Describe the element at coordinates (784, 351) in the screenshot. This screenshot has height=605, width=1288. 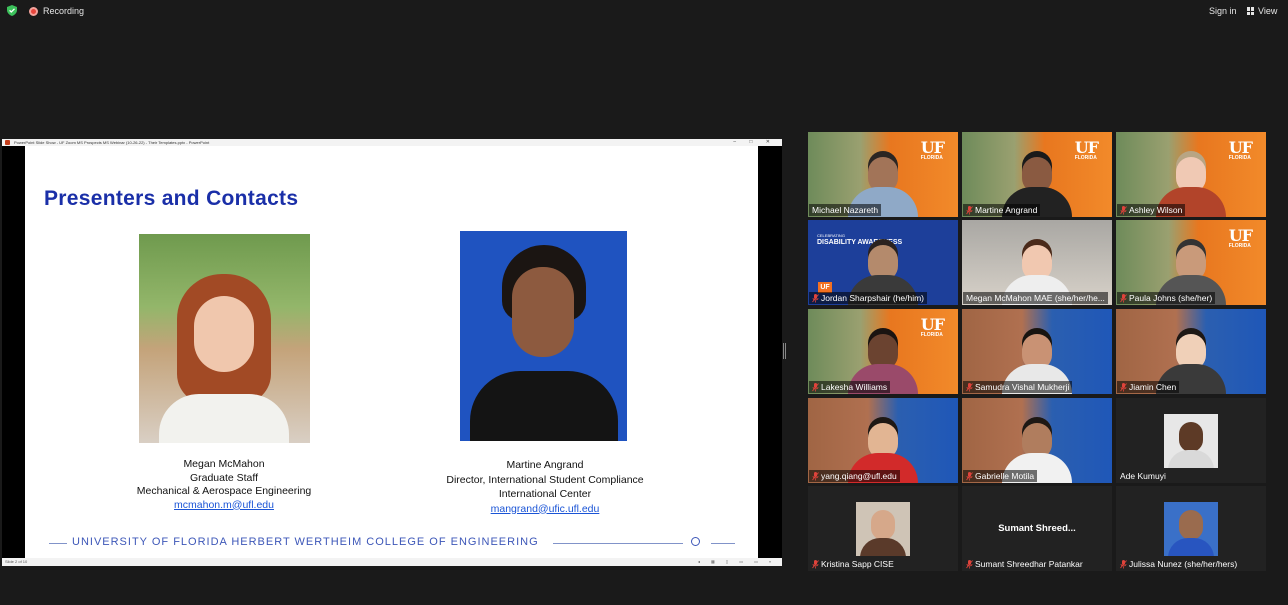
I see `split-resize-handle` at that location.